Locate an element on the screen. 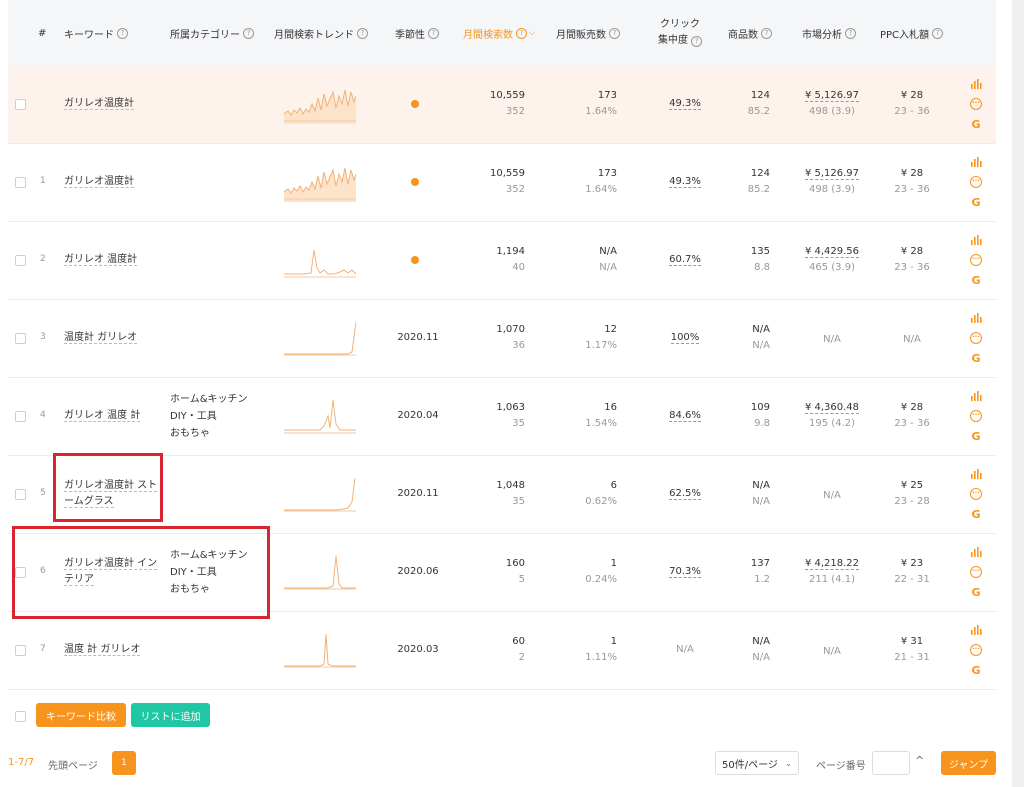 Image resolution: width=1024 pixels, height=787 pixels. page-number-input is located at coordinates (891, 763).